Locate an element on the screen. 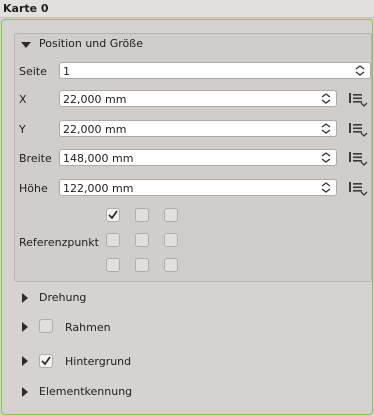 Image resolution: width=374 pixels, height=416 pixels. reference-point-top-left is located at coordinates (113, 215).